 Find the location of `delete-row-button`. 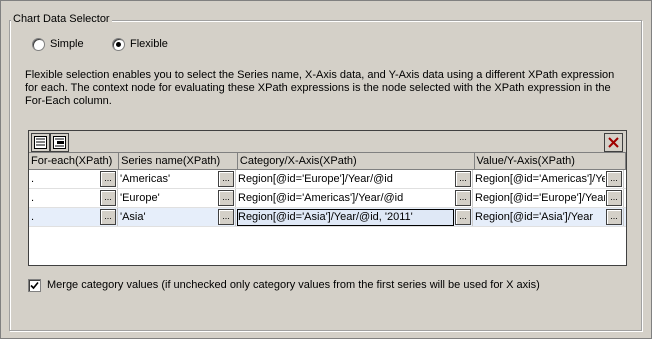

delete-row-button is located at coordinates (613, 142).